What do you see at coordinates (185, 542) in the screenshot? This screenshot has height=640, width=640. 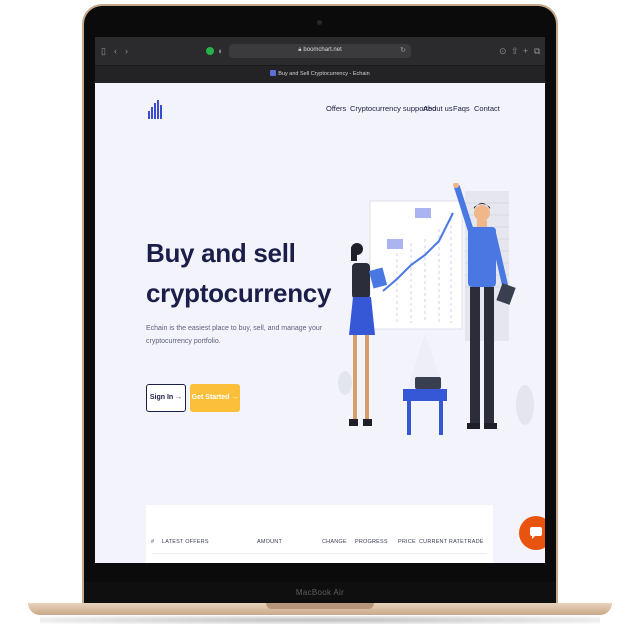 I see `col-latest-offers: LATEST OFFERS` at bounding box center [185, 542].